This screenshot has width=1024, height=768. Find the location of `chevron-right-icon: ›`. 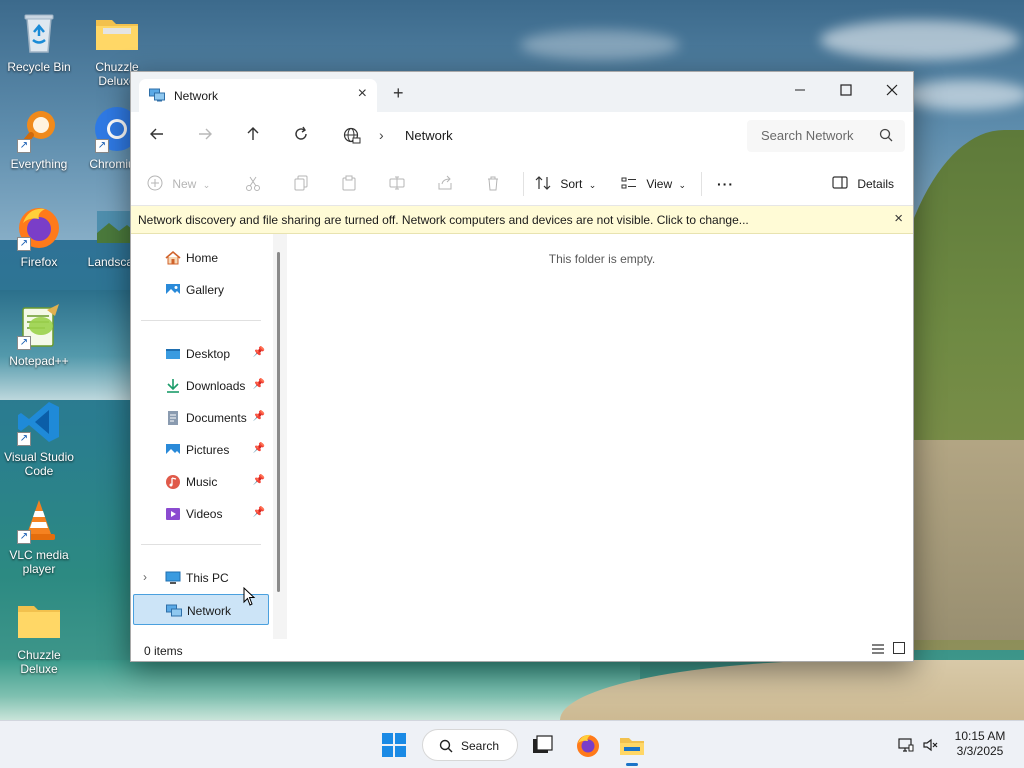

chevron-right-icon: › is located at coordinates (145, 577).